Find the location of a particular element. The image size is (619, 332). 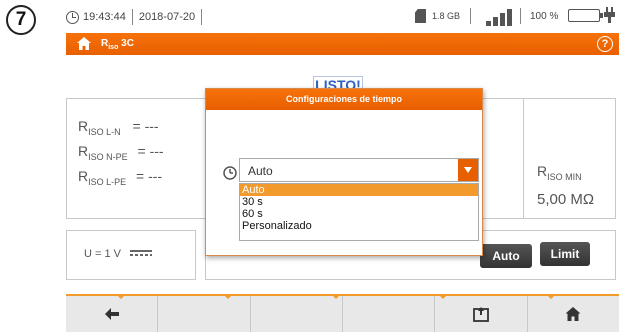

option-60s: 60 s is located at coordinates (359, 214).